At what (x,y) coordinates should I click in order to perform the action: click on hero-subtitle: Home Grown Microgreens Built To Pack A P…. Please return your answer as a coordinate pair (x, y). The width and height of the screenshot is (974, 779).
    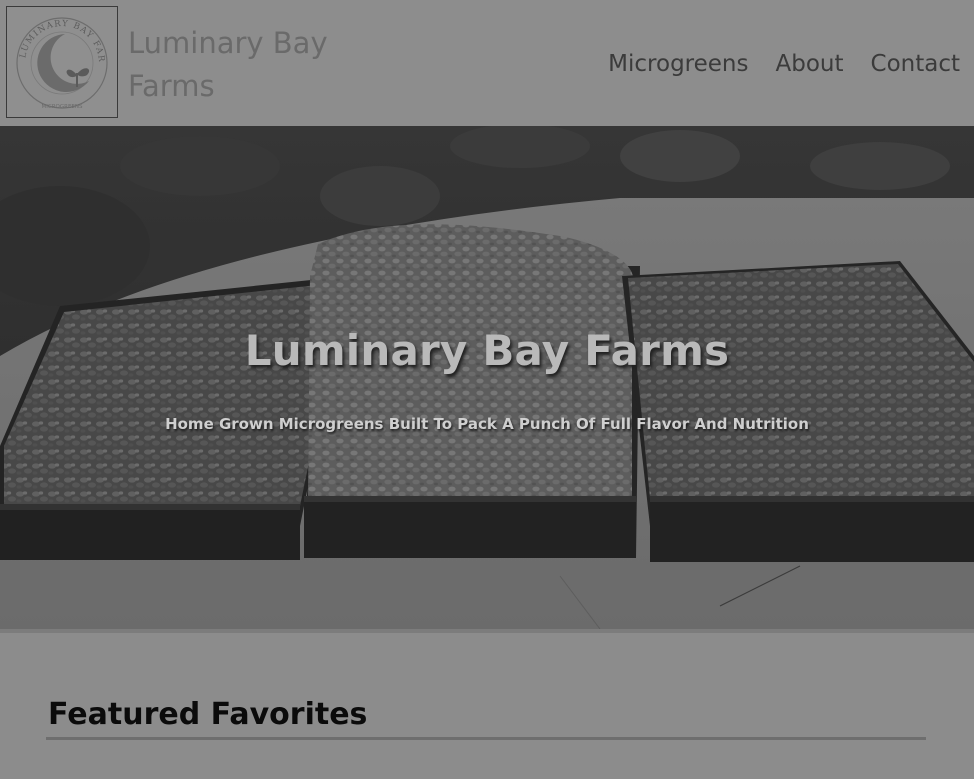
    Looking at the image, I should click on (487, 424).